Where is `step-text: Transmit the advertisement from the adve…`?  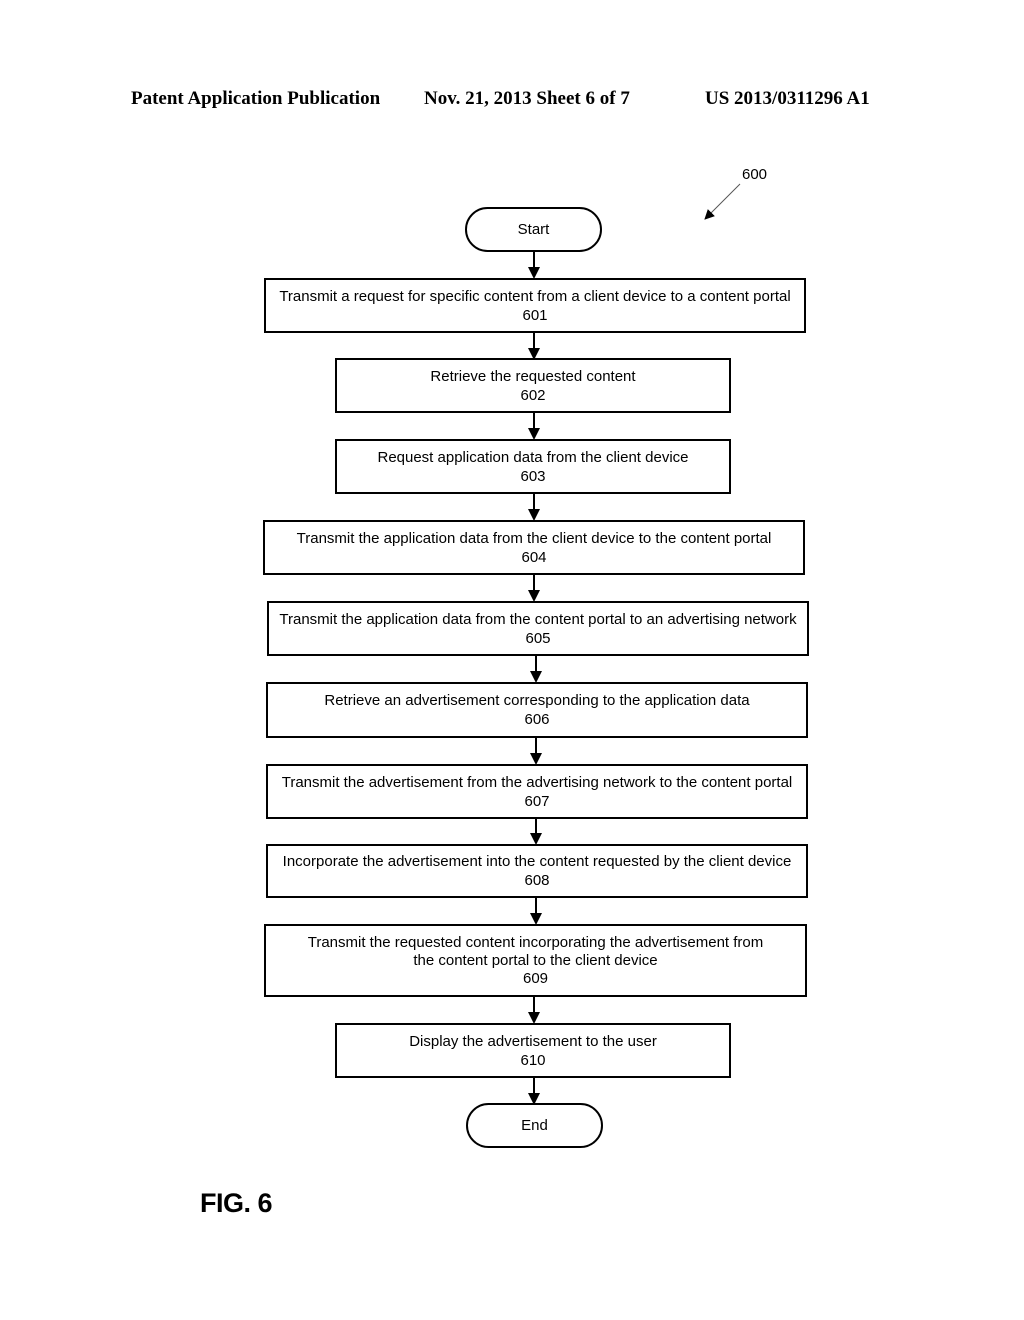
step-text: Transmit the advertisement from the adve… is located at coordinates (537, 782).